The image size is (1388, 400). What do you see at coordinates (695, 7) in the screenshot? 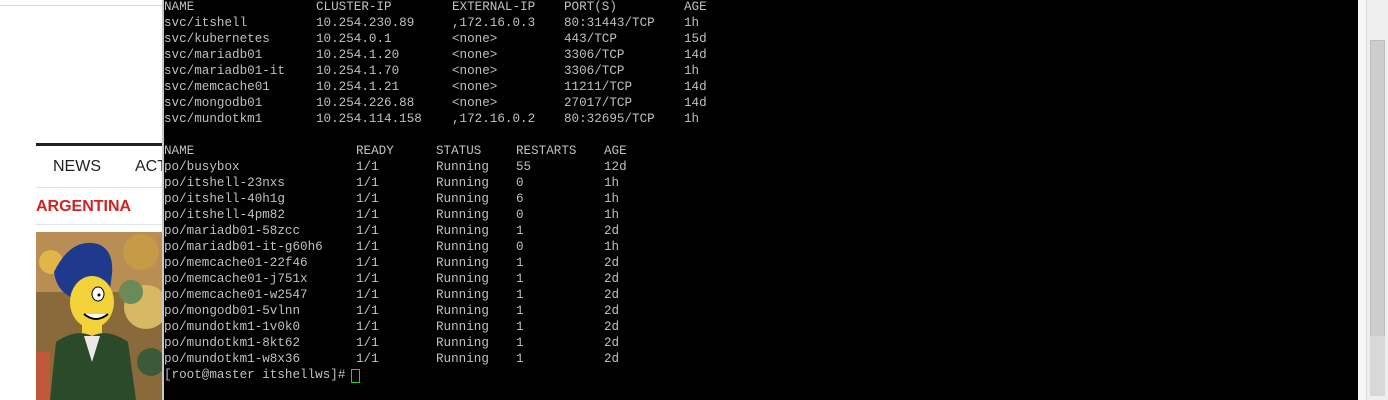
I see `svc-header-age: AGE` at bounding box center [695, 7].